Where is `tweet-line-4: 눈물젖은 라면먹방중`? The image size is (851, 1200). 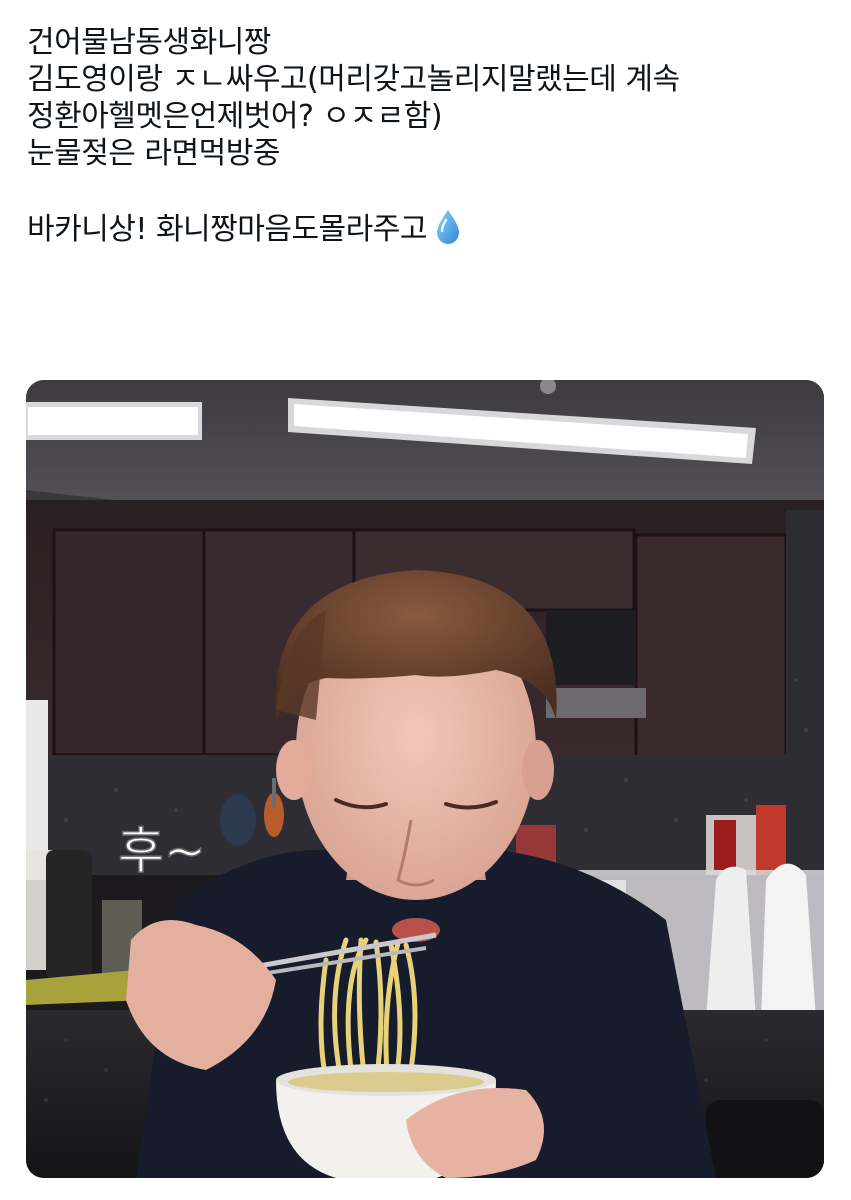 tweet-line-4: 눈물젖은 라면먹방중 is located at coordinates (153, 153).